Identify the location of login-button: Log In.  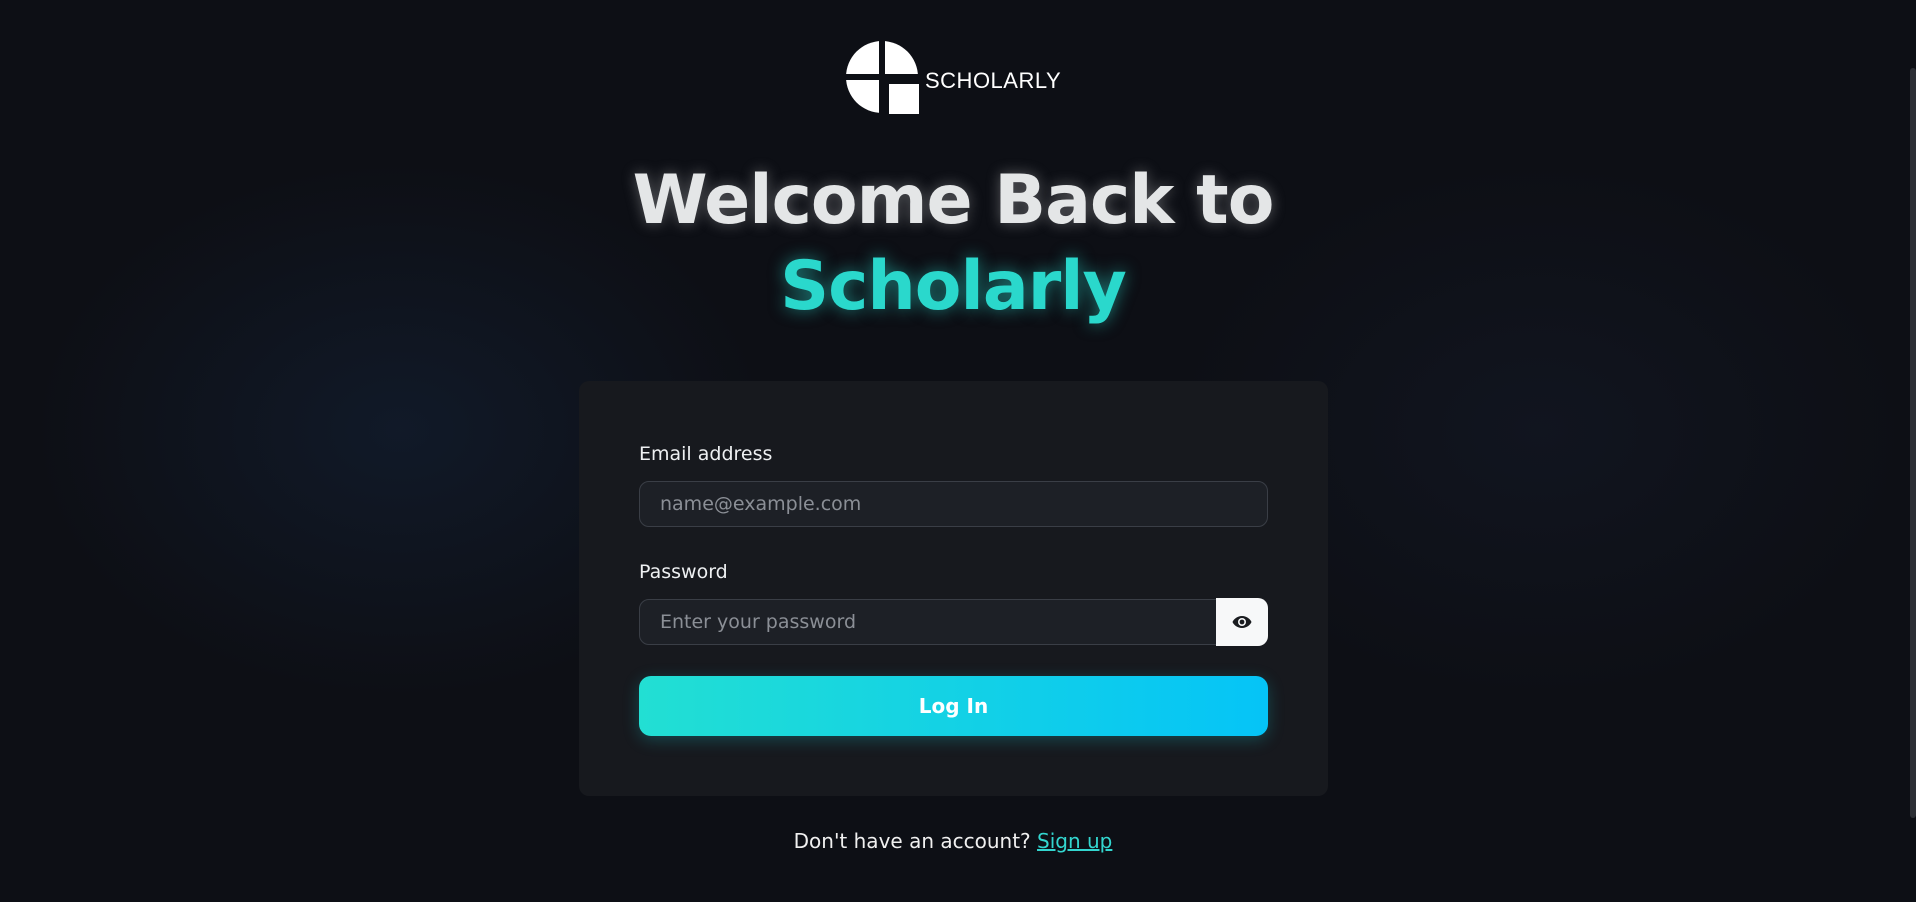
(953, 706).